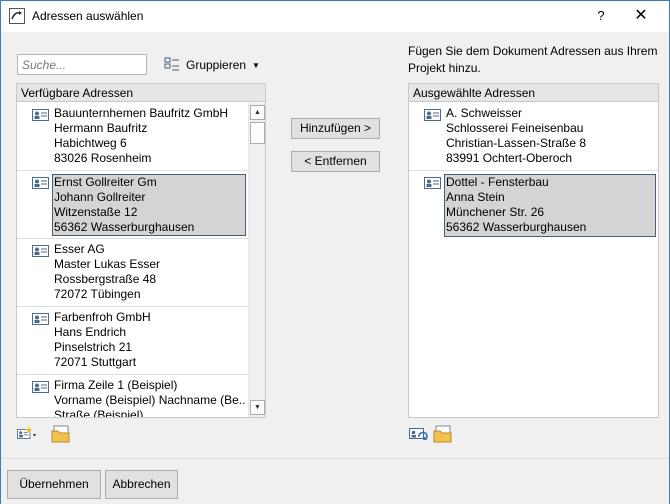  What do you see at coordinates (257, 407) in the screenshot?
I see `scroll-down-icon: ▼` at bounding box center [257, 407].